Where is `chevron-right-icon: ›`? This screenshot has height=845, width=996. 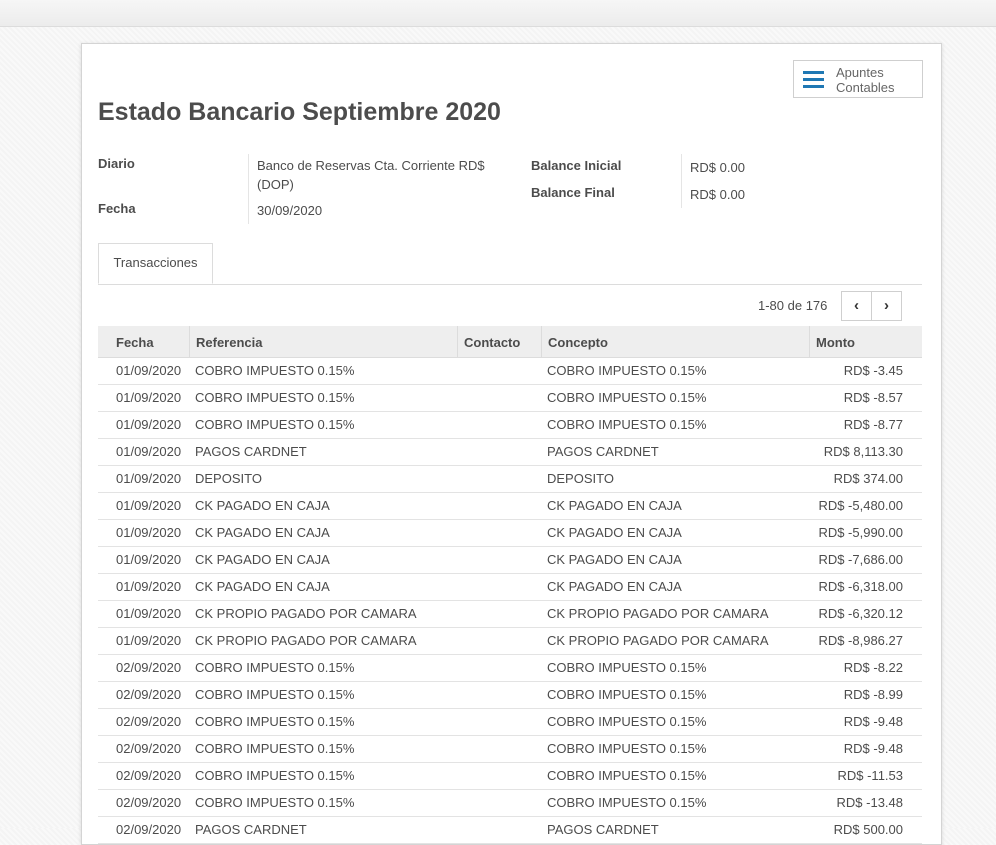 chevron-right-icon: › is located at coordinates (886, 305).